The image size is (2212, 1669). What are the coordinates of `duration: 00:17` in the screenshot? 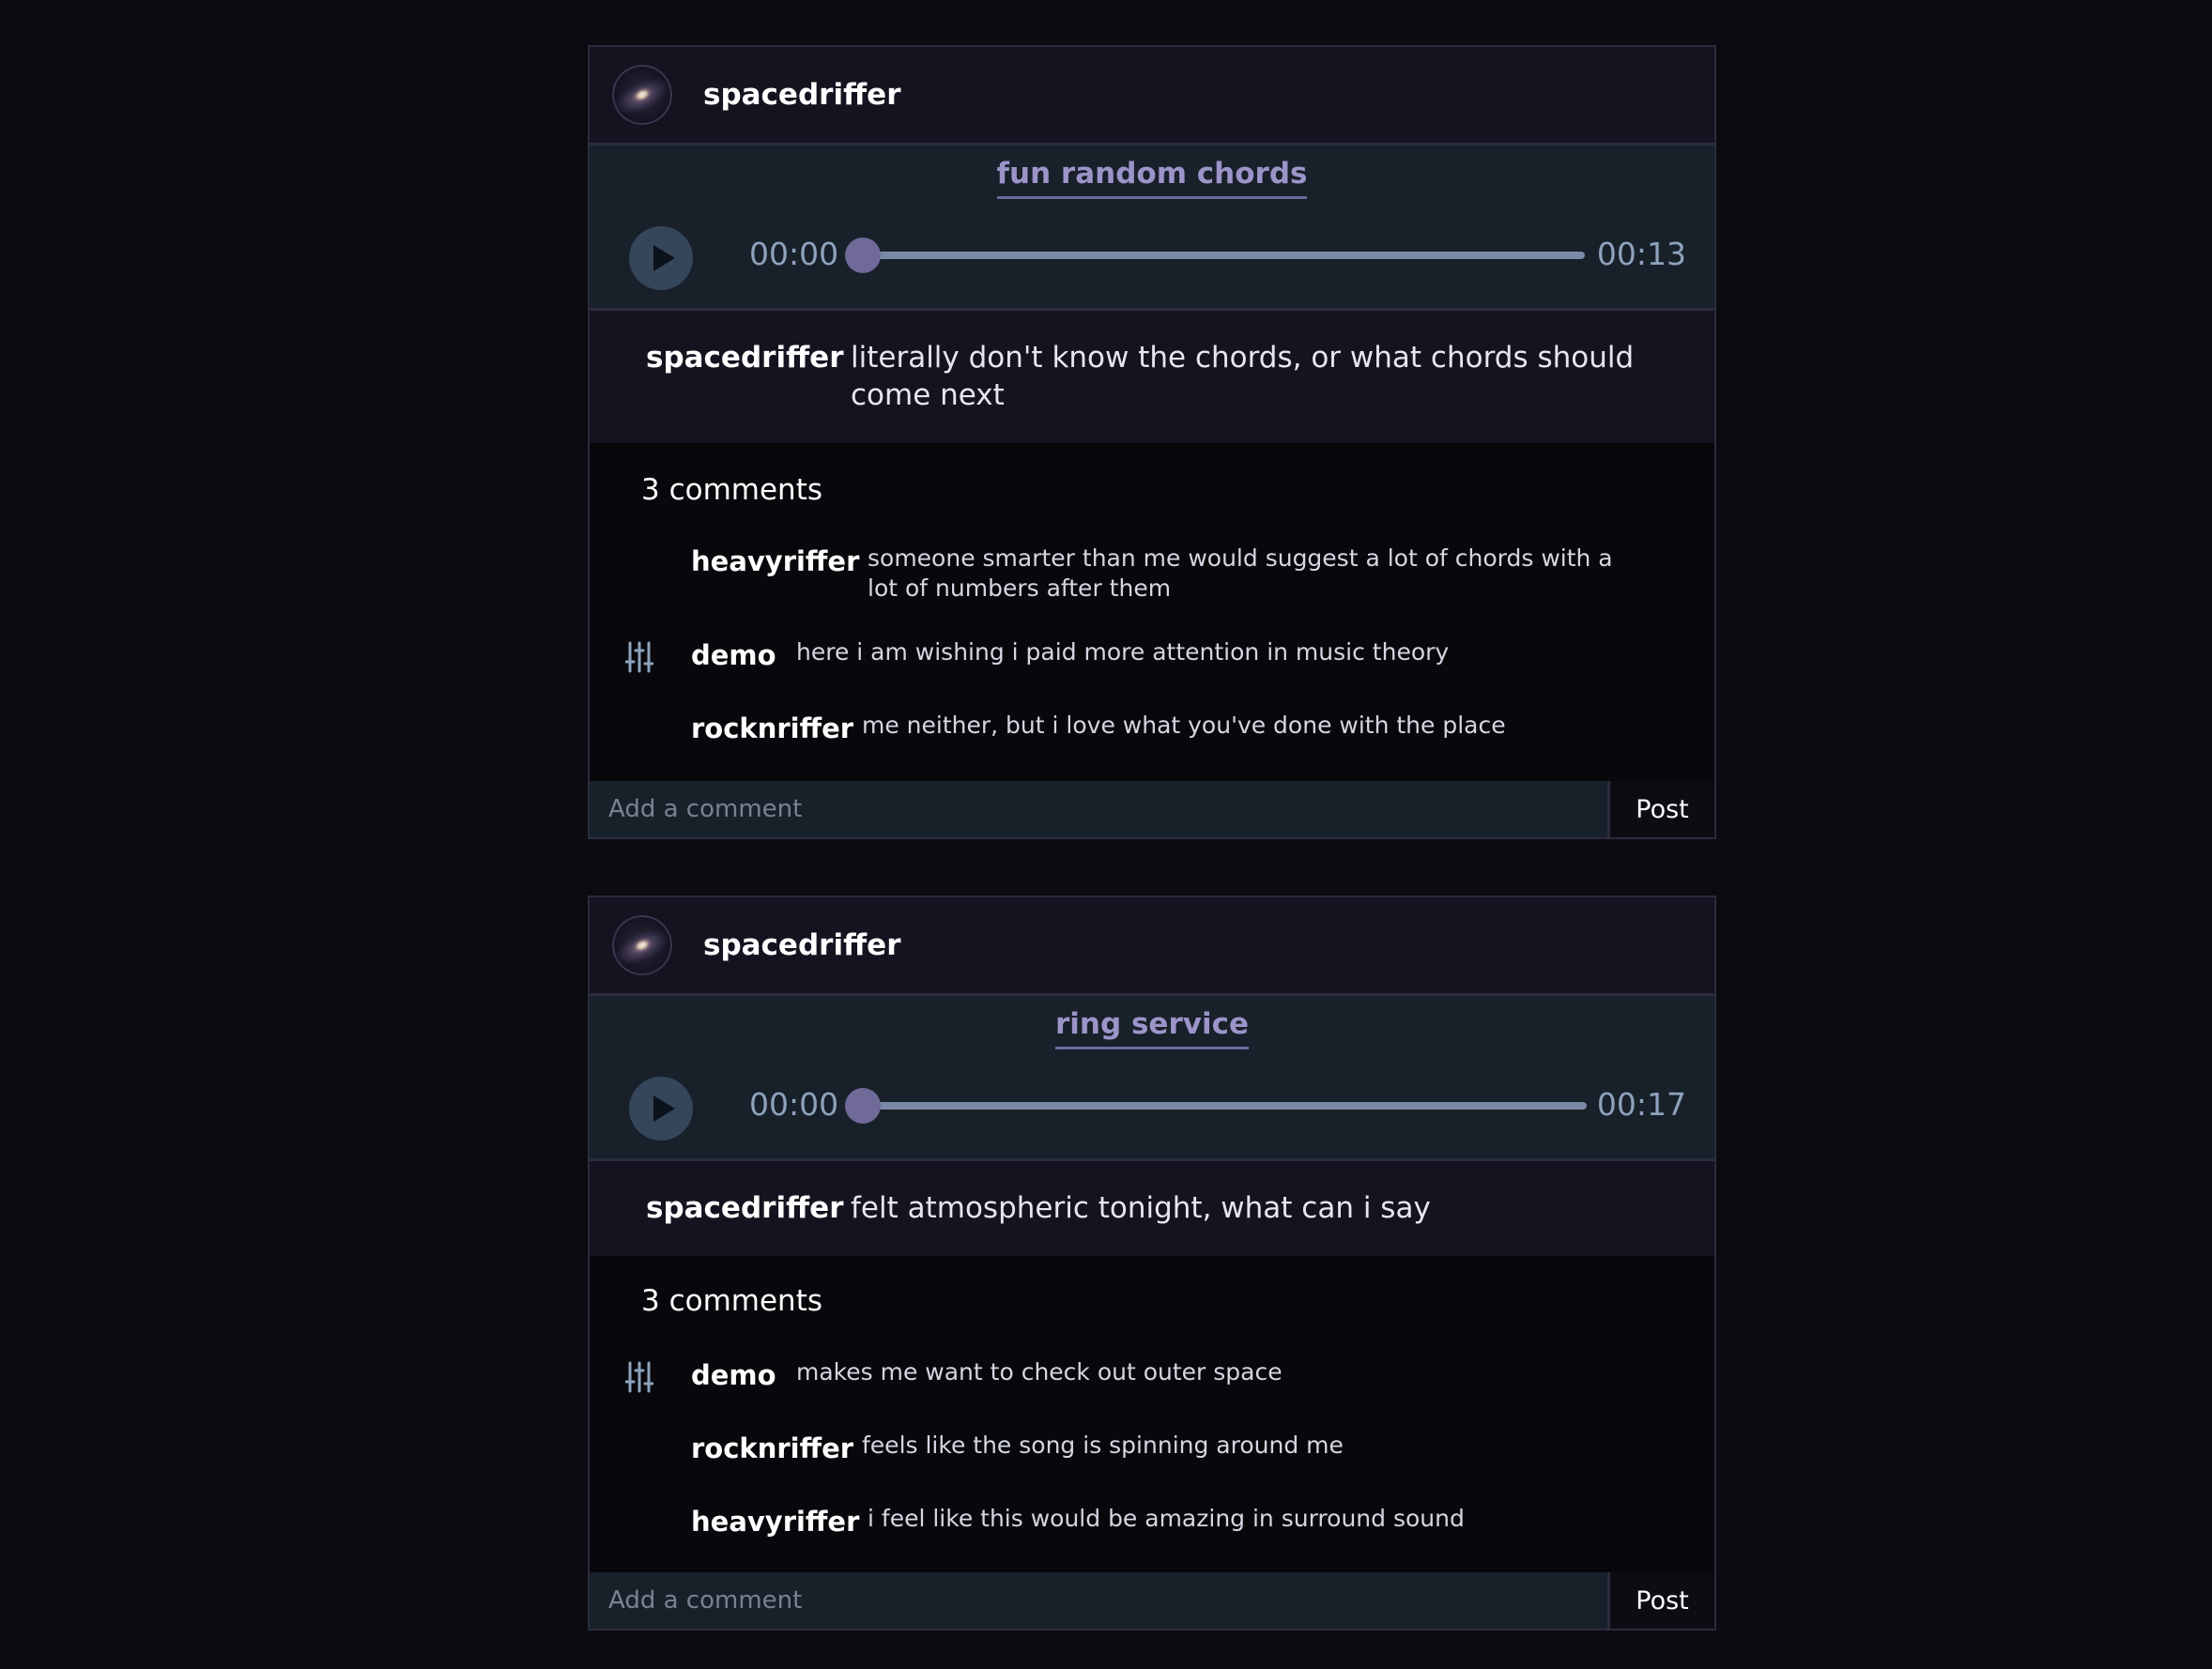 It's located at (1641, 1104).